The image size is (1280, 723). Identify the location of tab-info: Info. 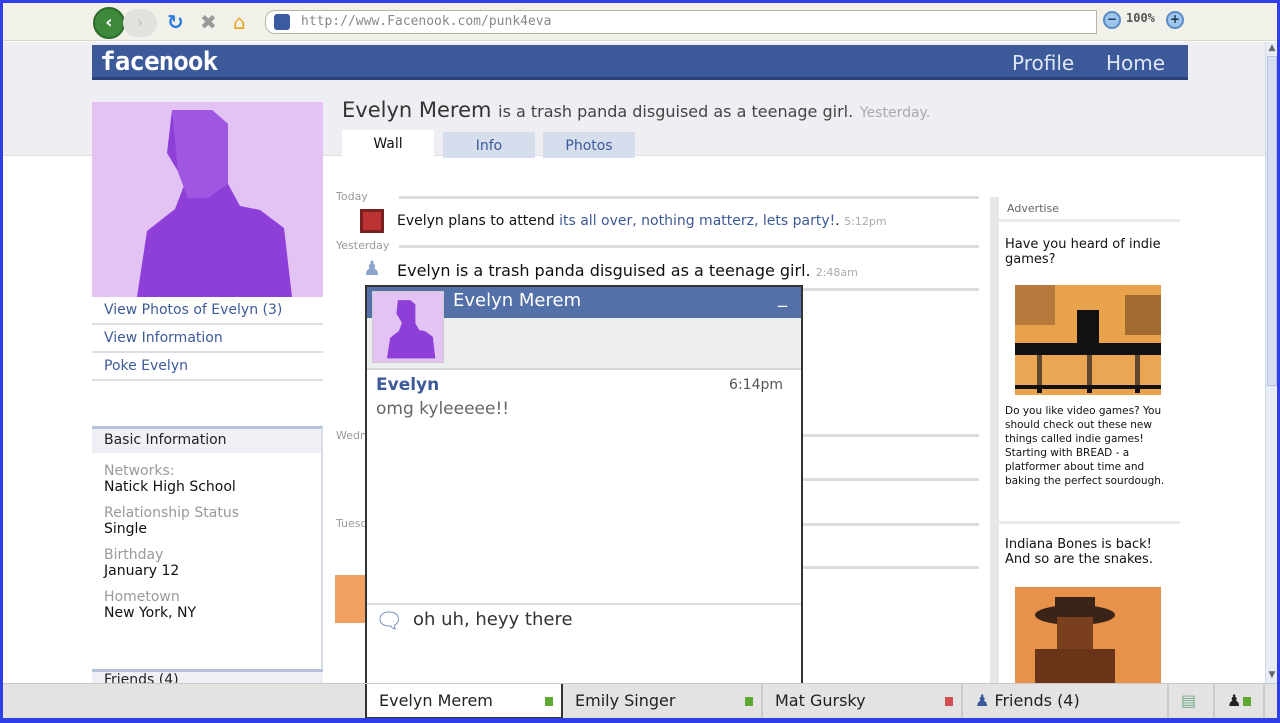
(489, 145).